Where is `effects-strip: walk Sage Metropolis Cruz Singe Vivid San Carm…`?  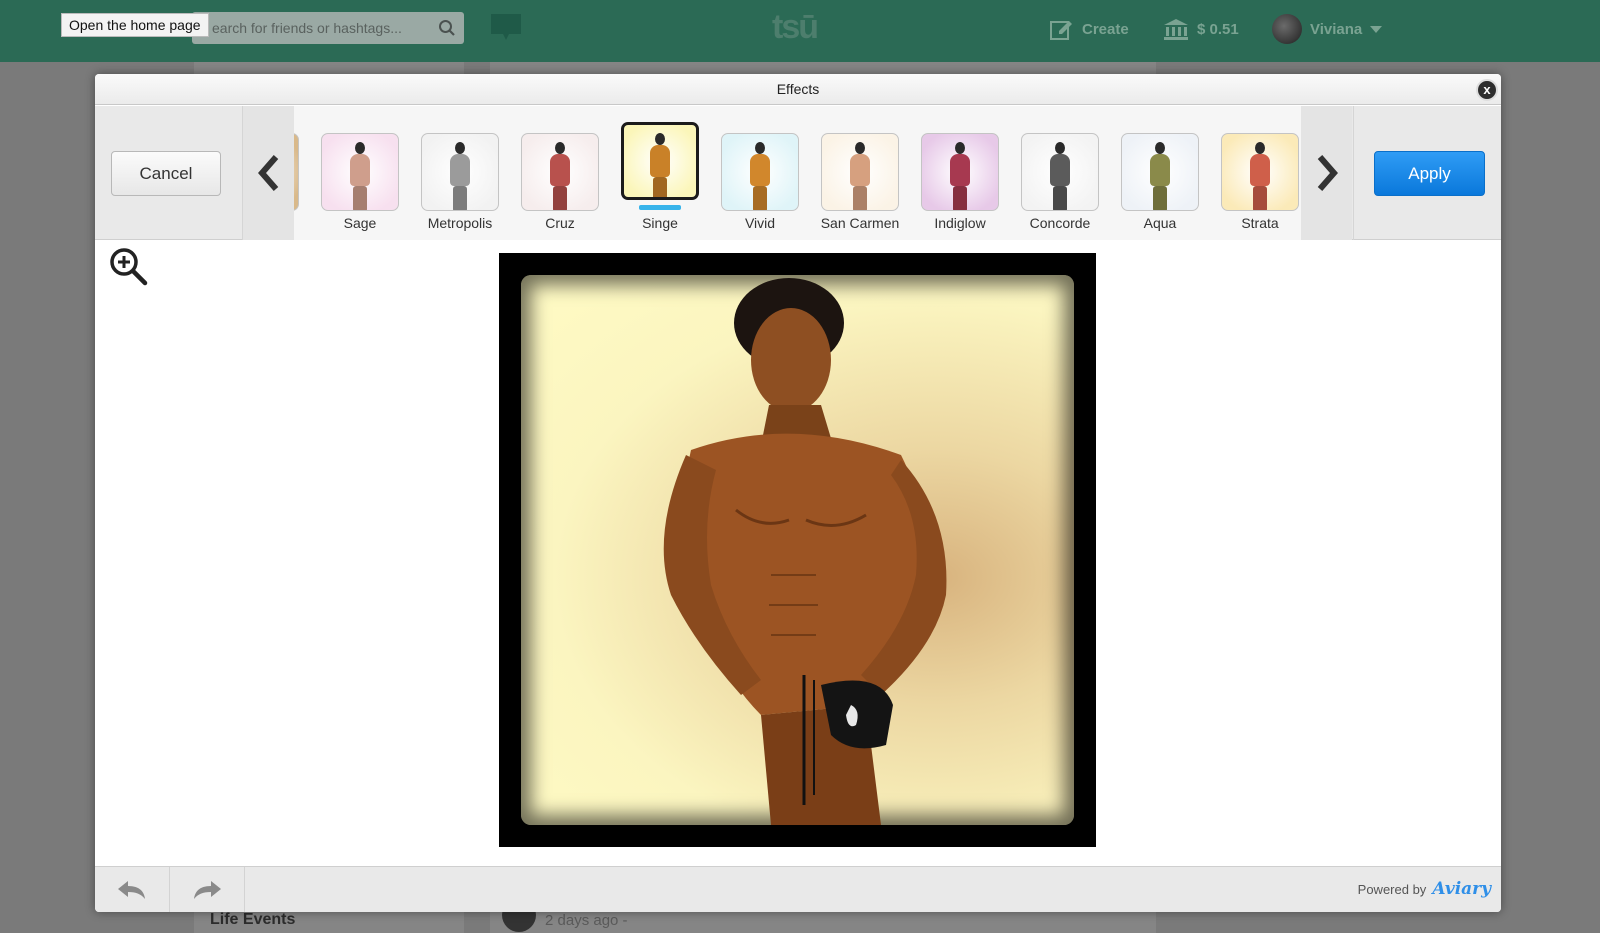 effects-strip: walk Sage Metropolis Cruz Singe Vivid San Carm… is located at coordinates (797, 173).